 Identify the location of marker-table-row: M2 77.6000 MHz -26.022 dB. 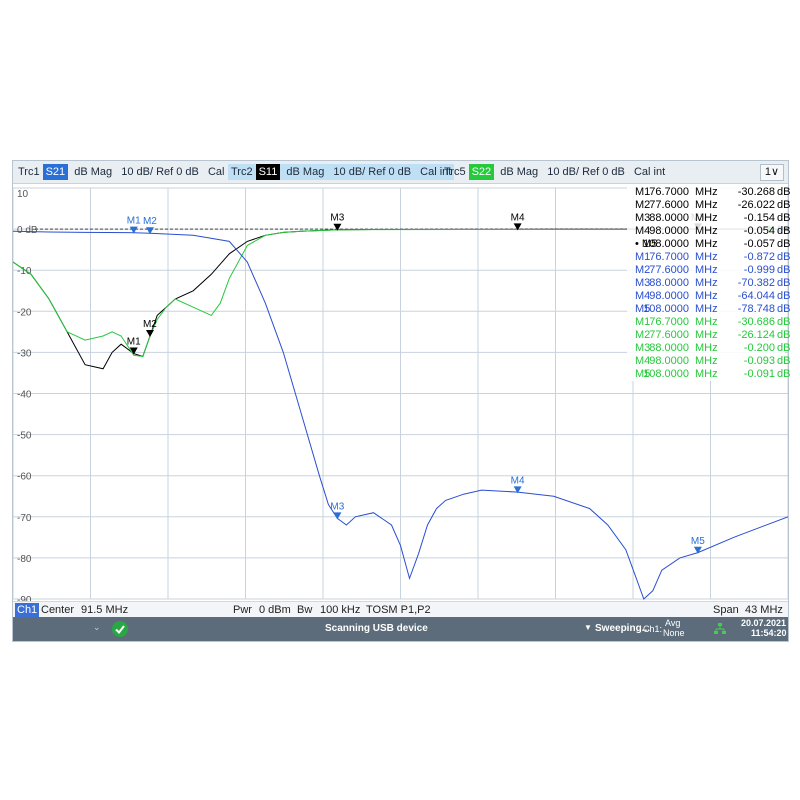
(708, 205).